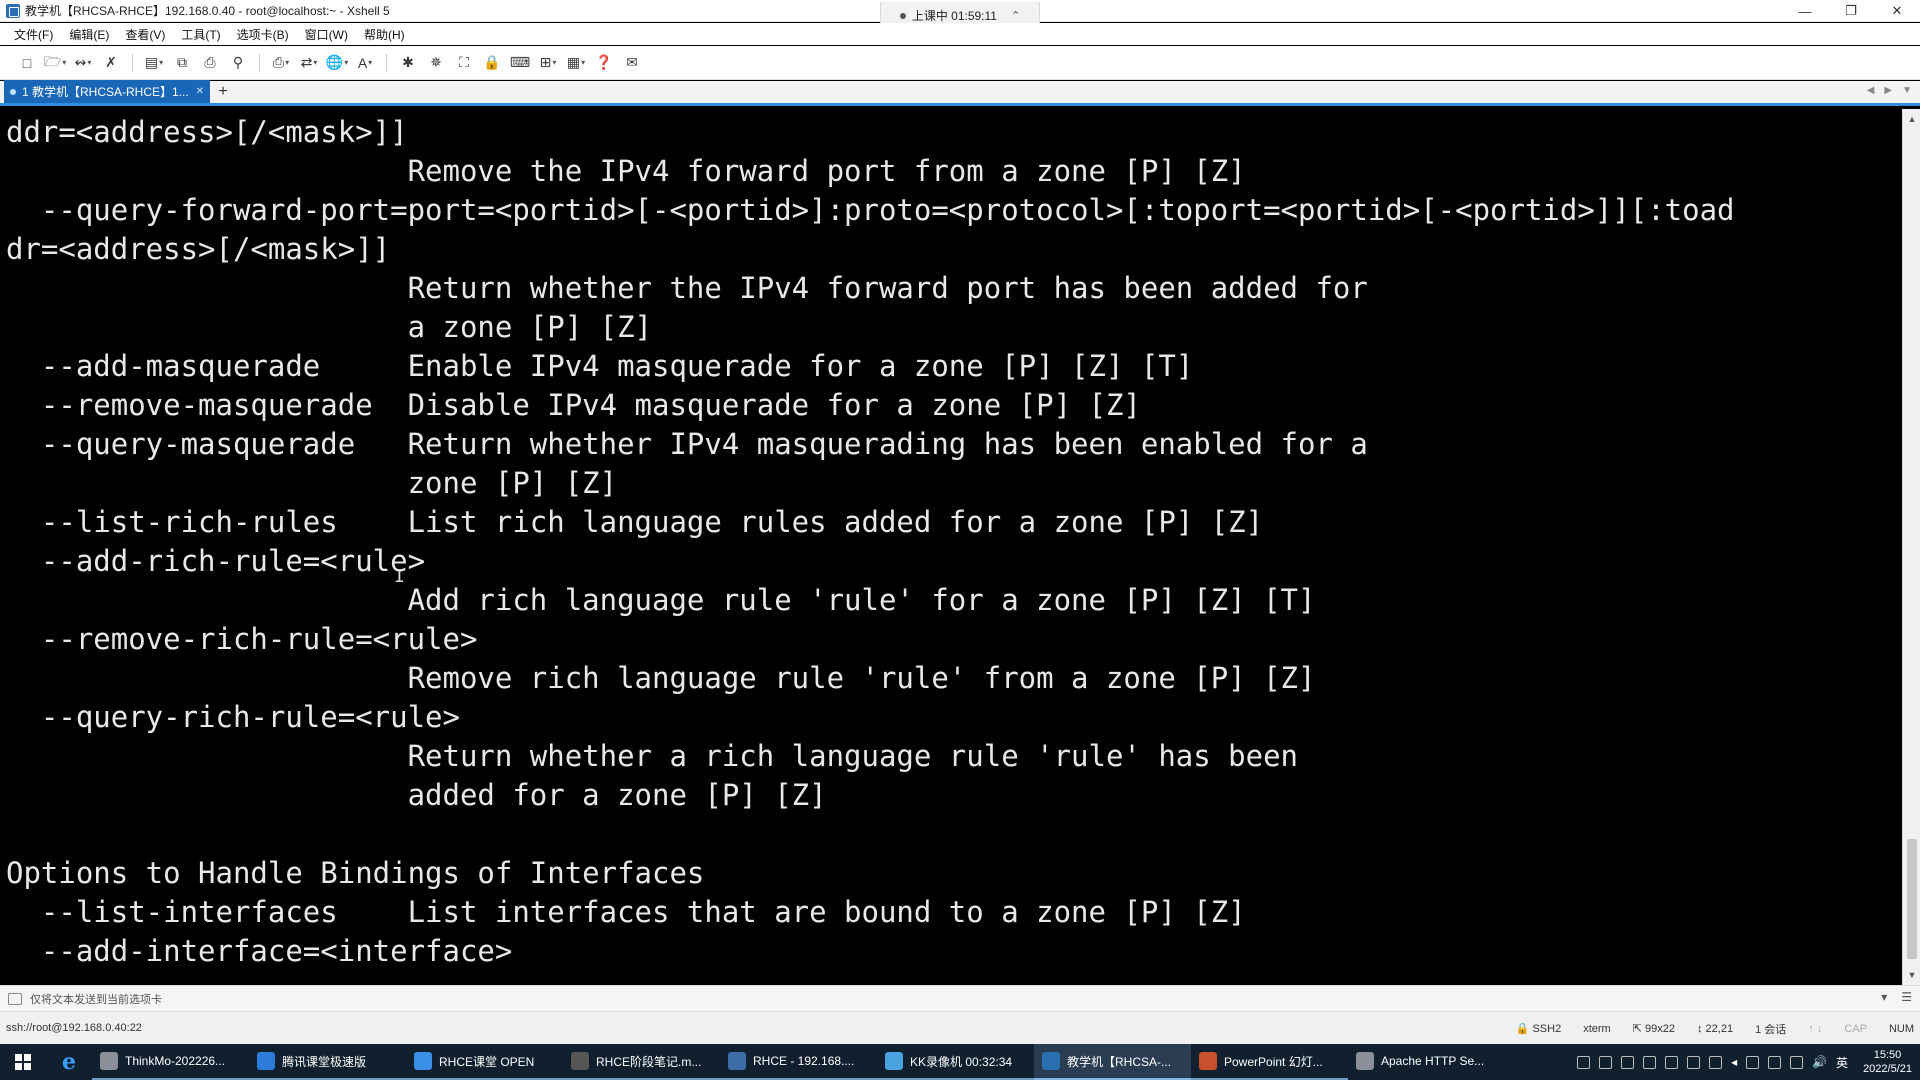  I want to click on taskbar-app-button: 腾讯课堂极速版, so click(327, 1062).